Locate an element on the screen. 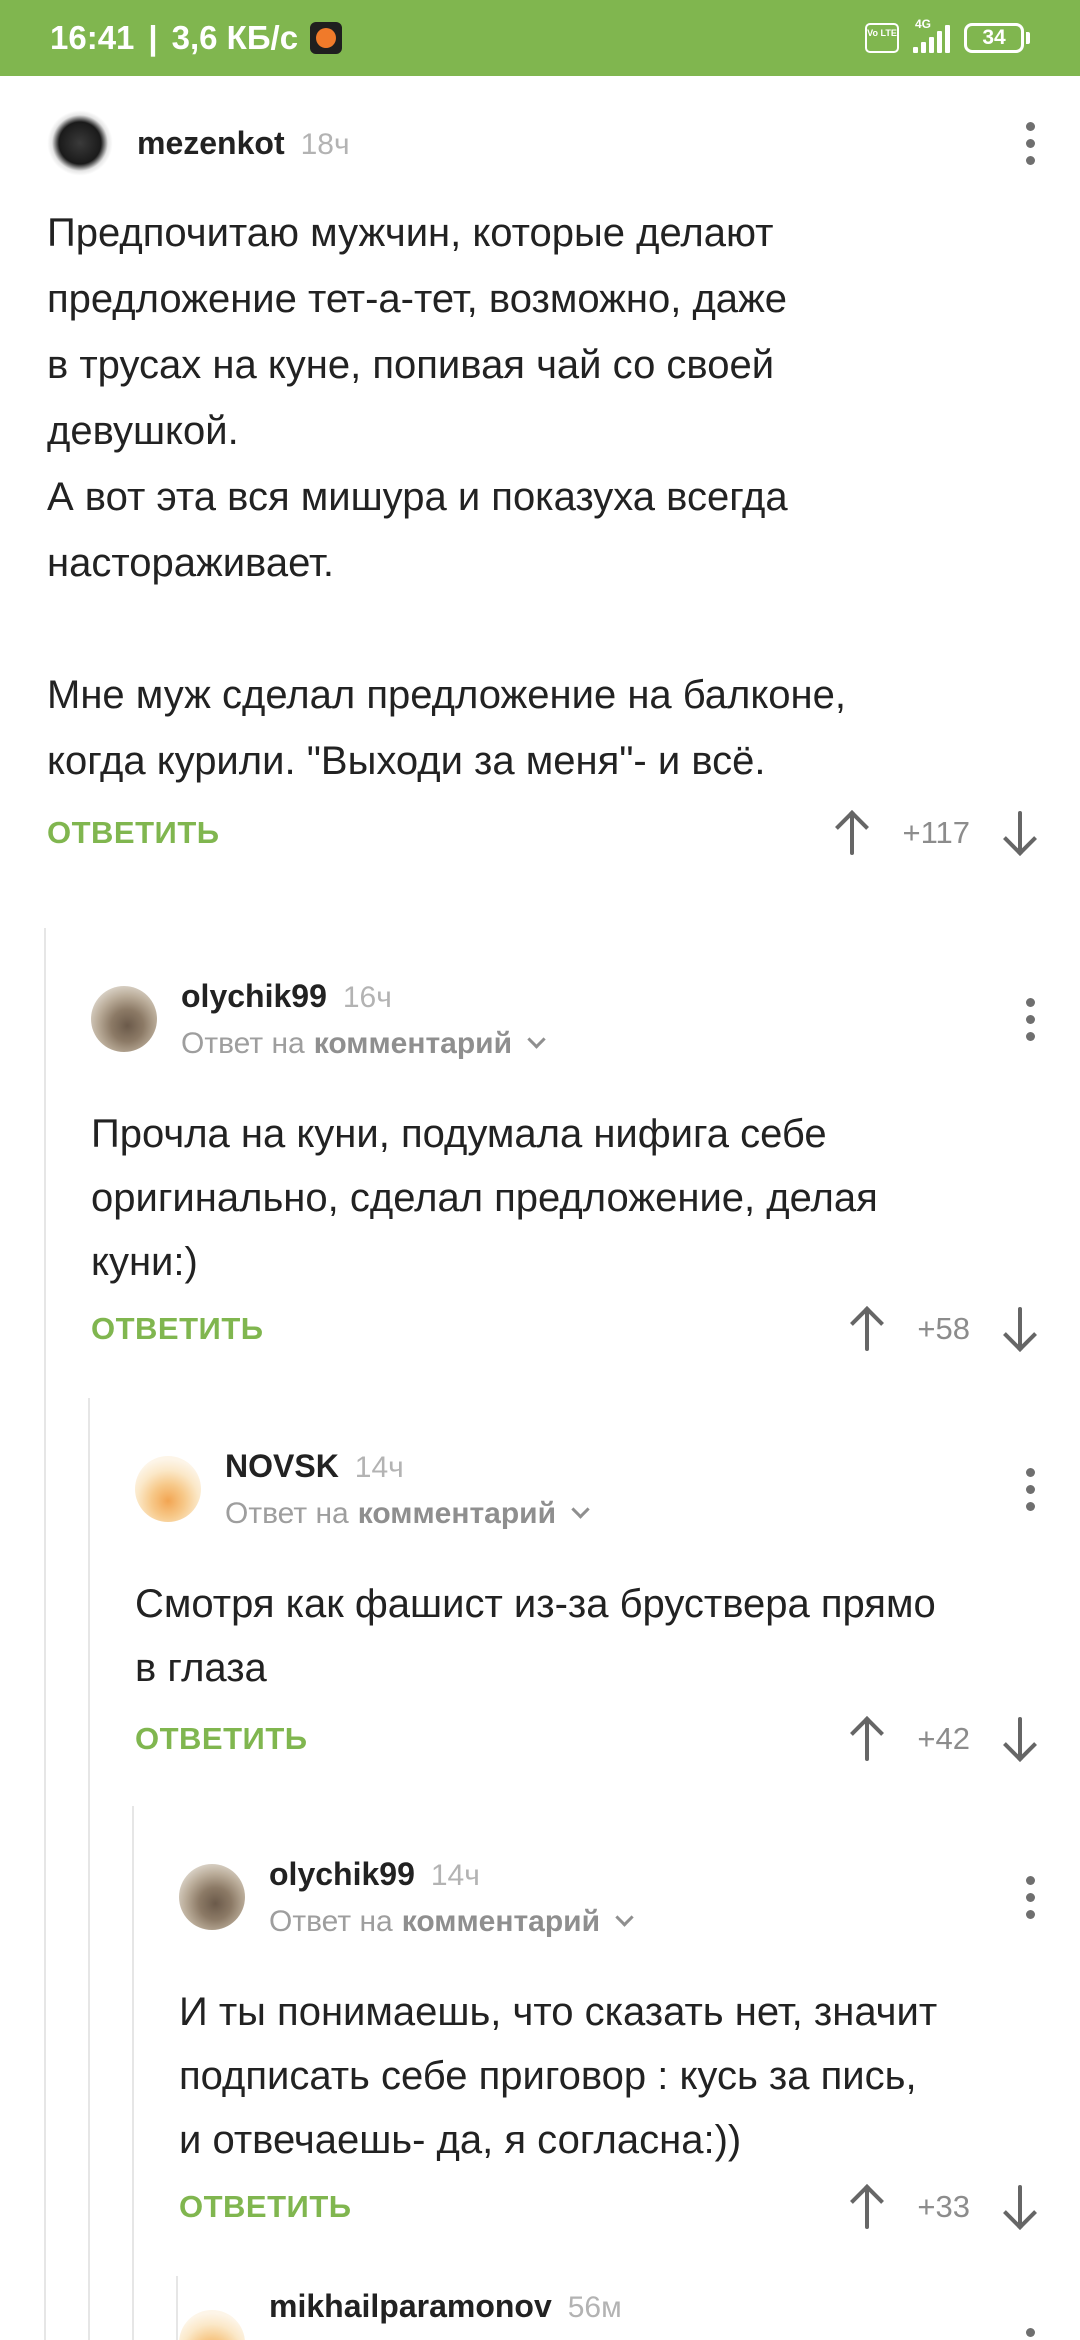  battery-icon: 34 is located at coordinates (997, 38).